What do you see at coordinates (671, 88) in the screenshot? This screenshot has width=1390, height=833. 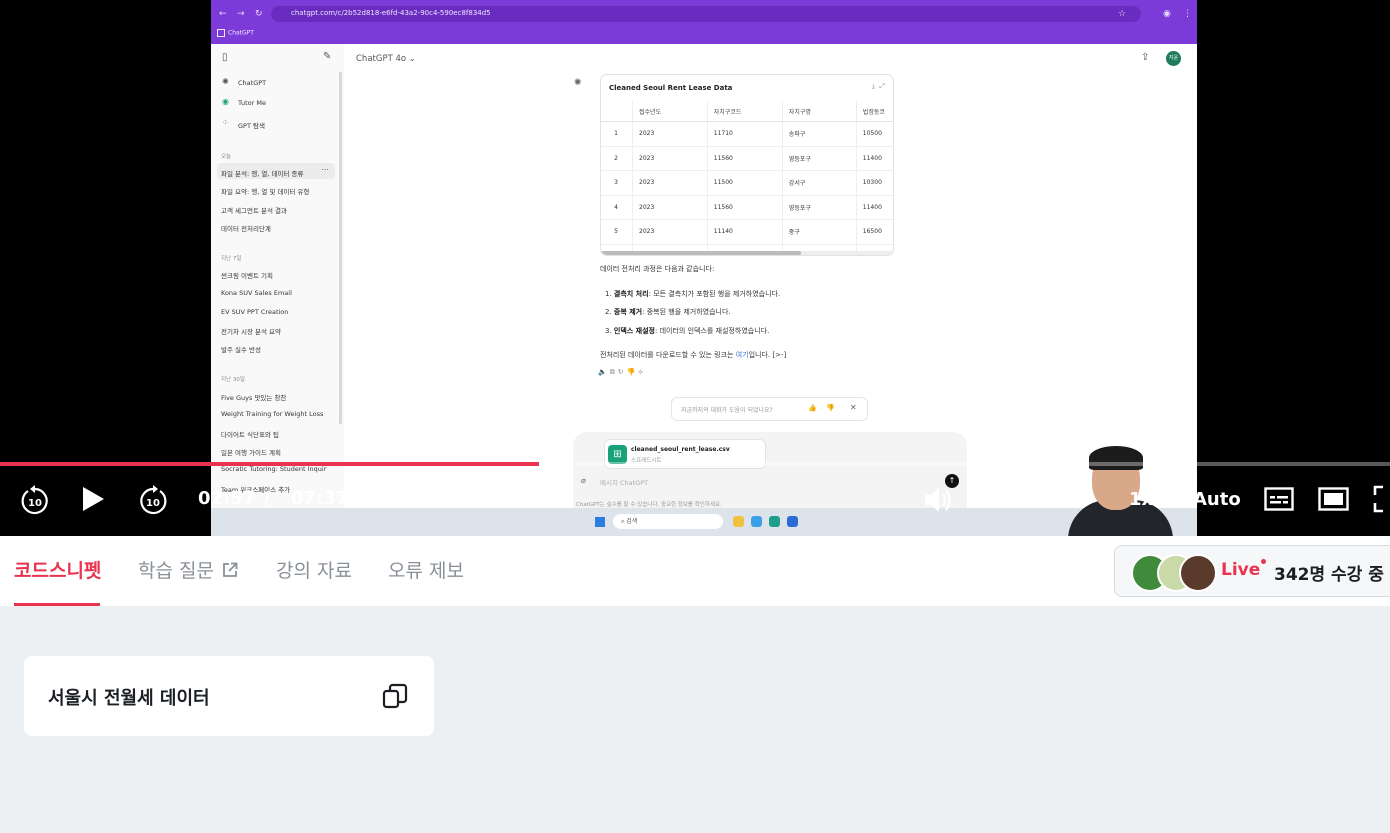 I see `dataframe-title: Cleaned Seoul Rent Lease Data` at bounding box center [671, 88].